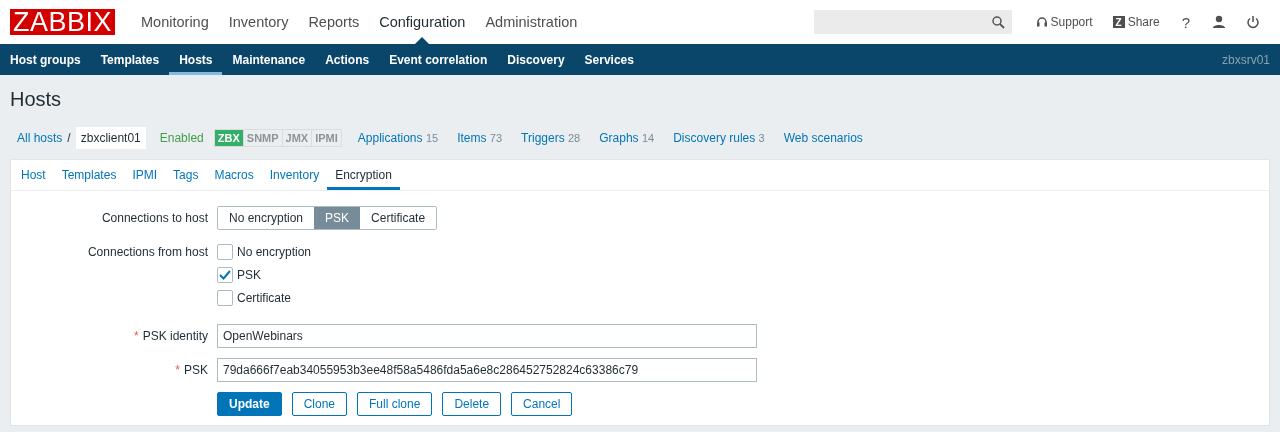 This screenshot has width=1280, height=432. I want to click on nav-item: Host groups, so click(45, 59).